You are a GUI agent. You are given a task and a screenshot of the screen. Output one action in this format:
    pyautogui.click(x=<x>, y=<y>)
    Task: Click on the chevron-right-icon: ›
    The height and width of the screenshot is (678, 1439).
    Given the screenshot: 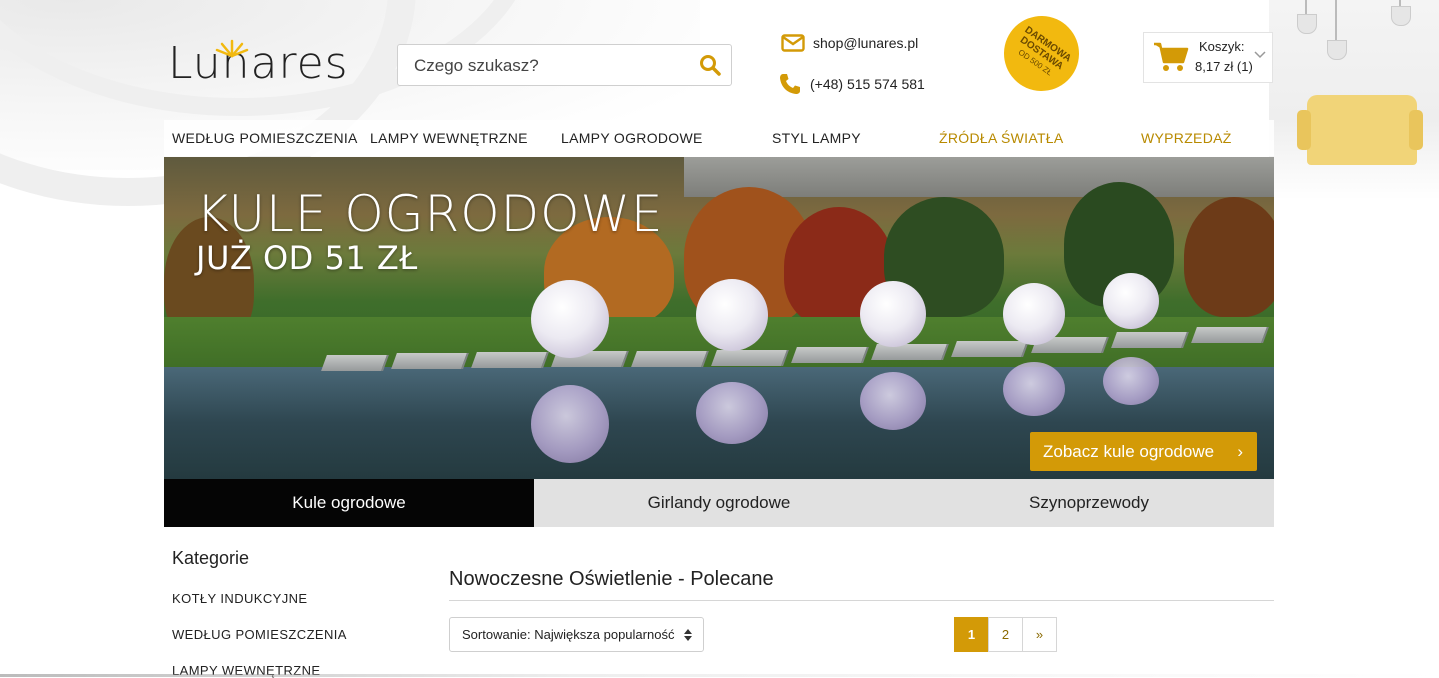 What is the action you would take?
    pyautogui.click(x=1240, y=451)
    